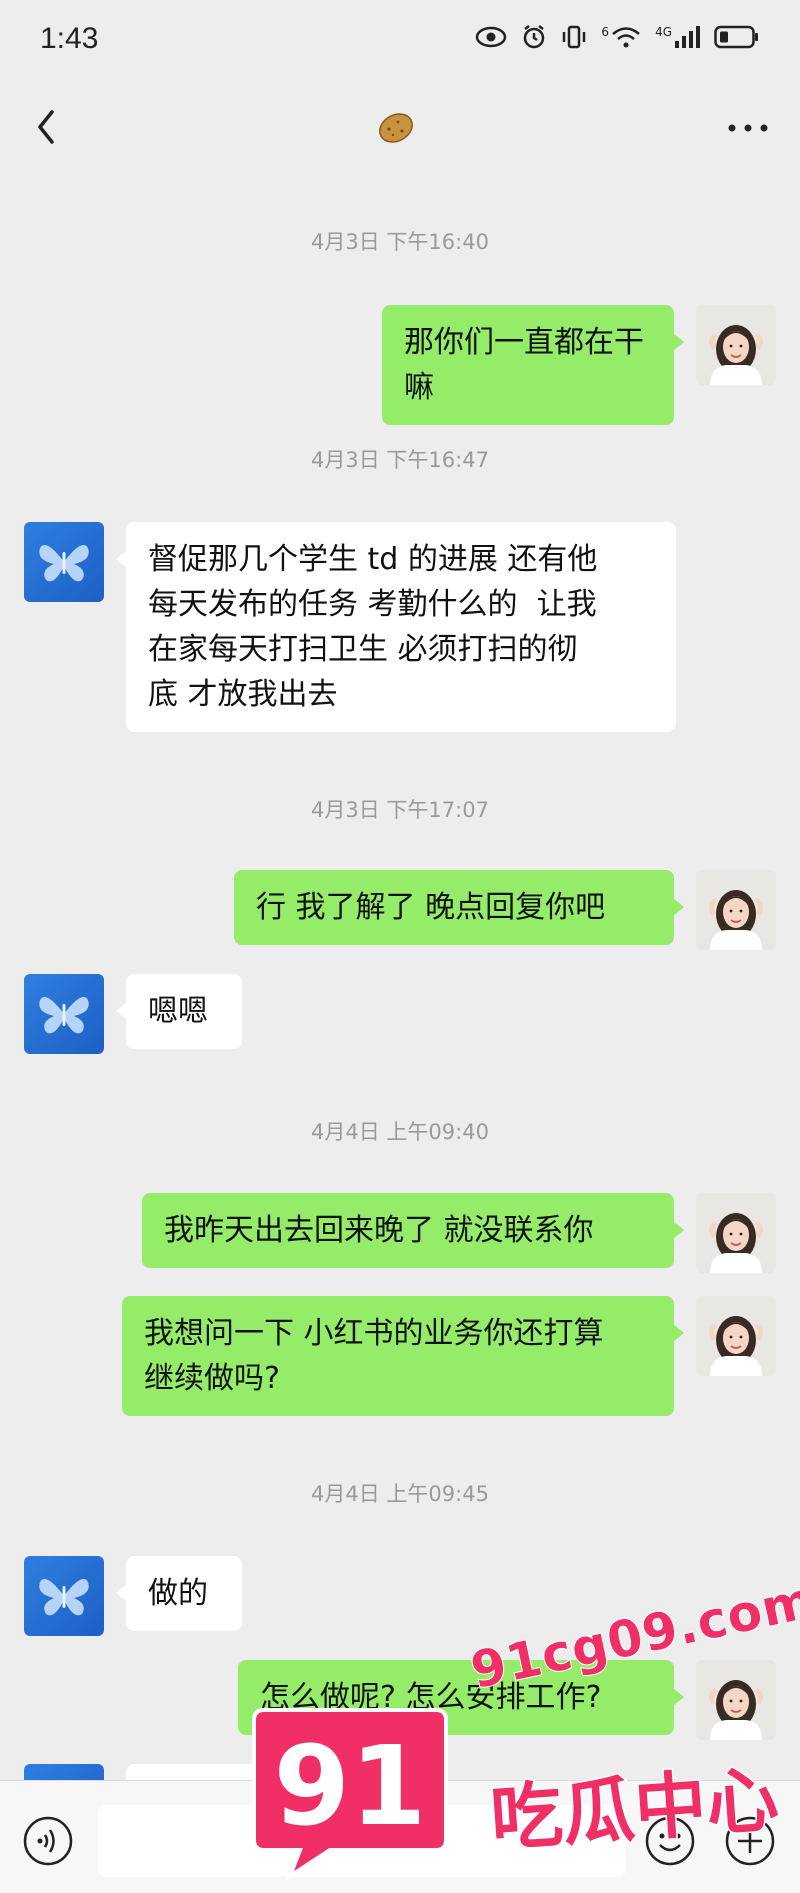 This screenshot has width=800, height=1893. I want to click on message-bubble-sent: 我昨天出去回来晚了 就没联系你, so click(413, 1230).